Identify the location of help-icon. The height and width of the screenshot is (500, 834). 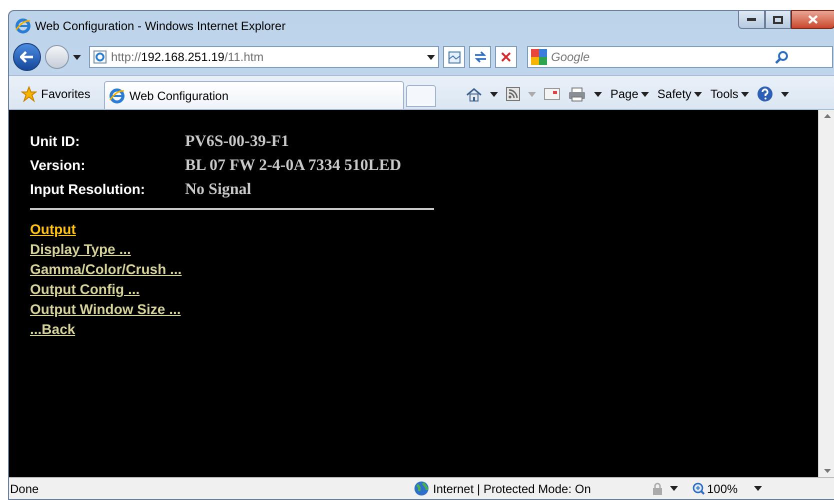
(765, 94).